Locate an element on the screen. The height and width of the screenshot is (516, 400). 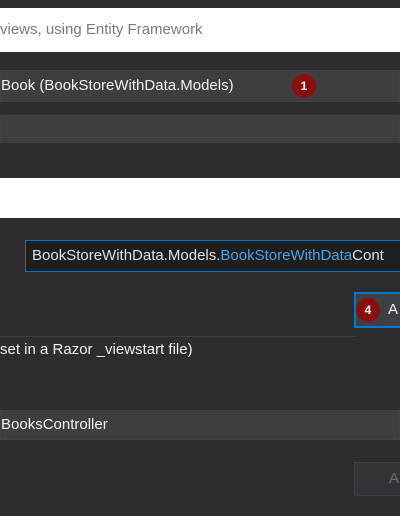
model-class-value: Book (BookStoreWithData.Models) is located at coordinates (117, 85).